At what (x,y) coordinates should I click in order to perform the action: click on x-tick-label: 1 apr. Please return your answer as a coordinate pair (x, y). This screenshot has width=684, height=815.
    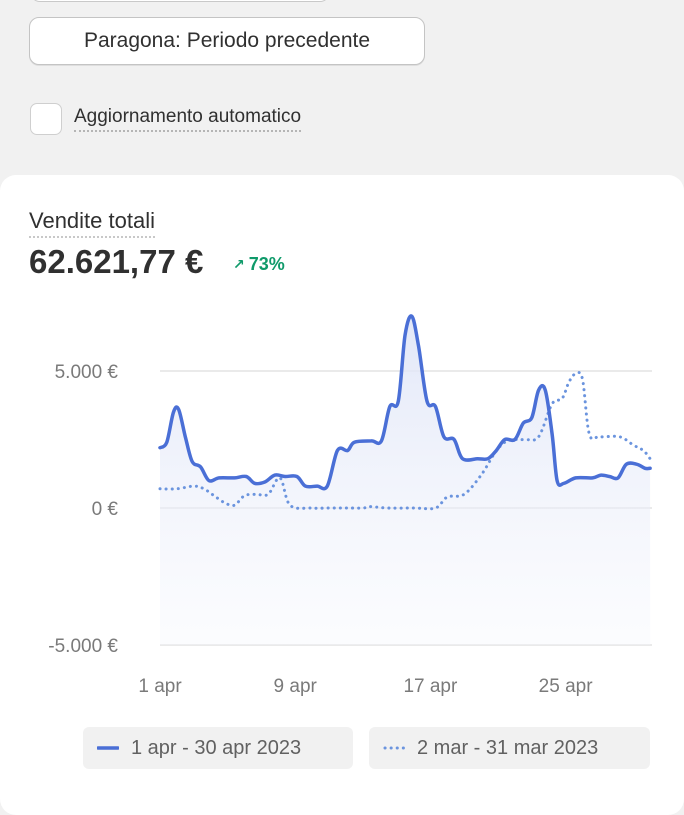
    Looking at the image, I should click on (160, 686).